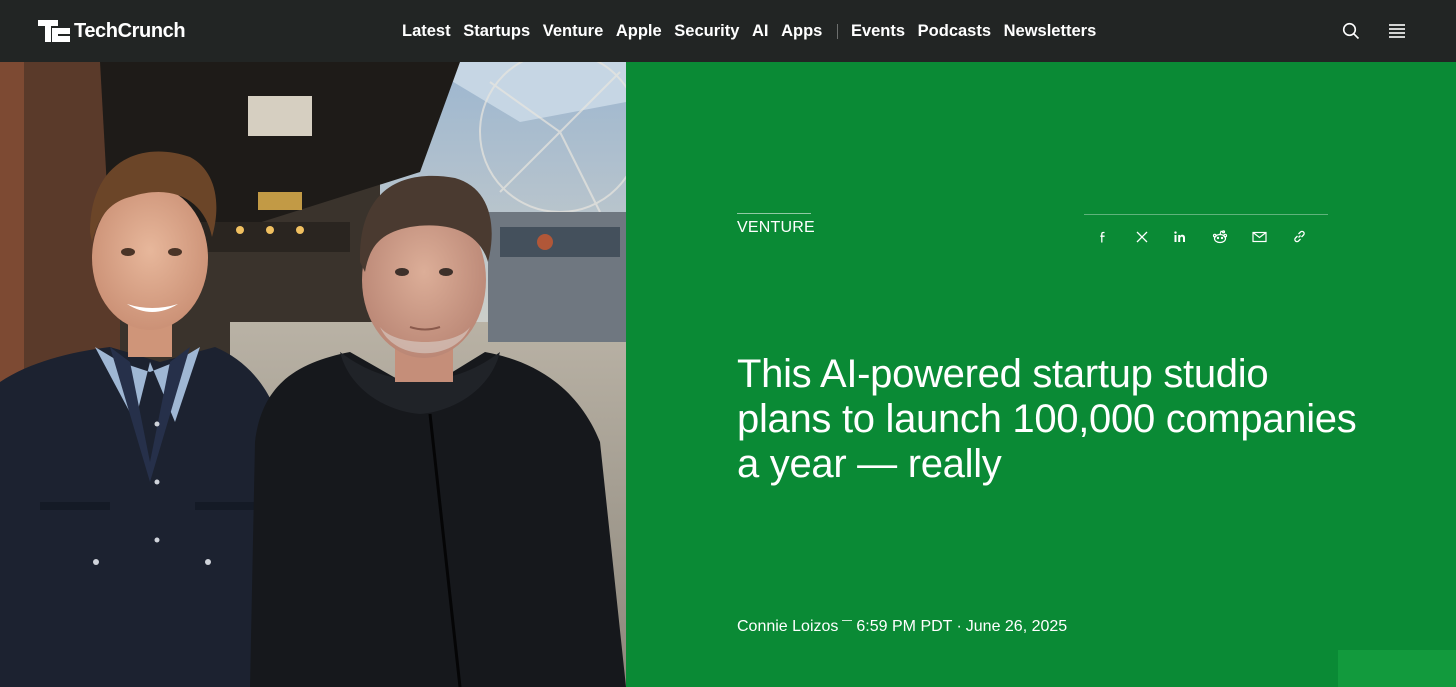  What do you see at coordinates (639, 31) in the screenshot?
I see `nav-link-apple: Apple` at bounding box center [639, 31].